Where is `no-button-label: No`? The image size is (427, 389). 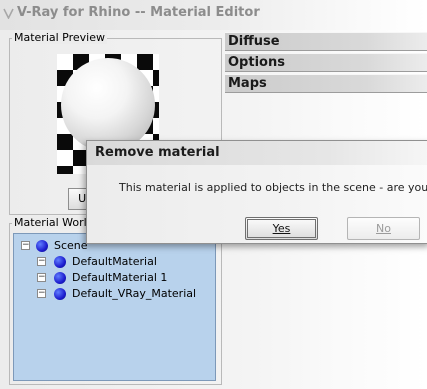
no-button-label: No is located at coordinates (383, 228).